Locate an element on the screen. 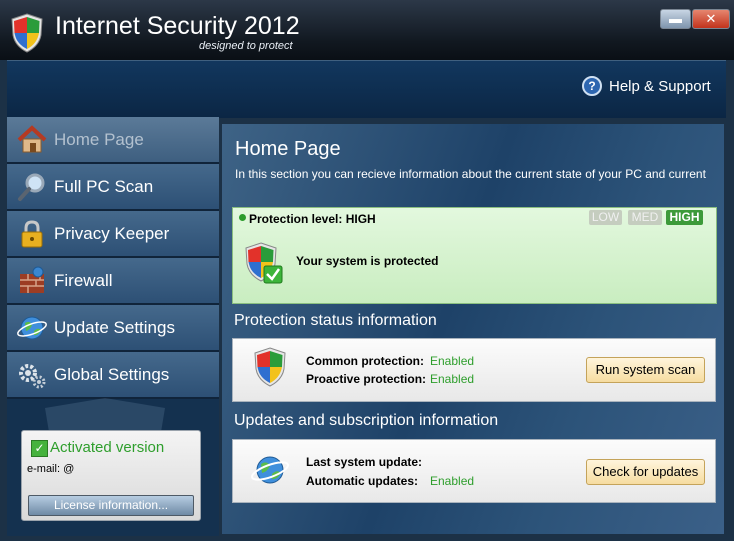 The image size is (734, 541). run-system-scan-button: Run system scan is located at coordinates (645, 370).